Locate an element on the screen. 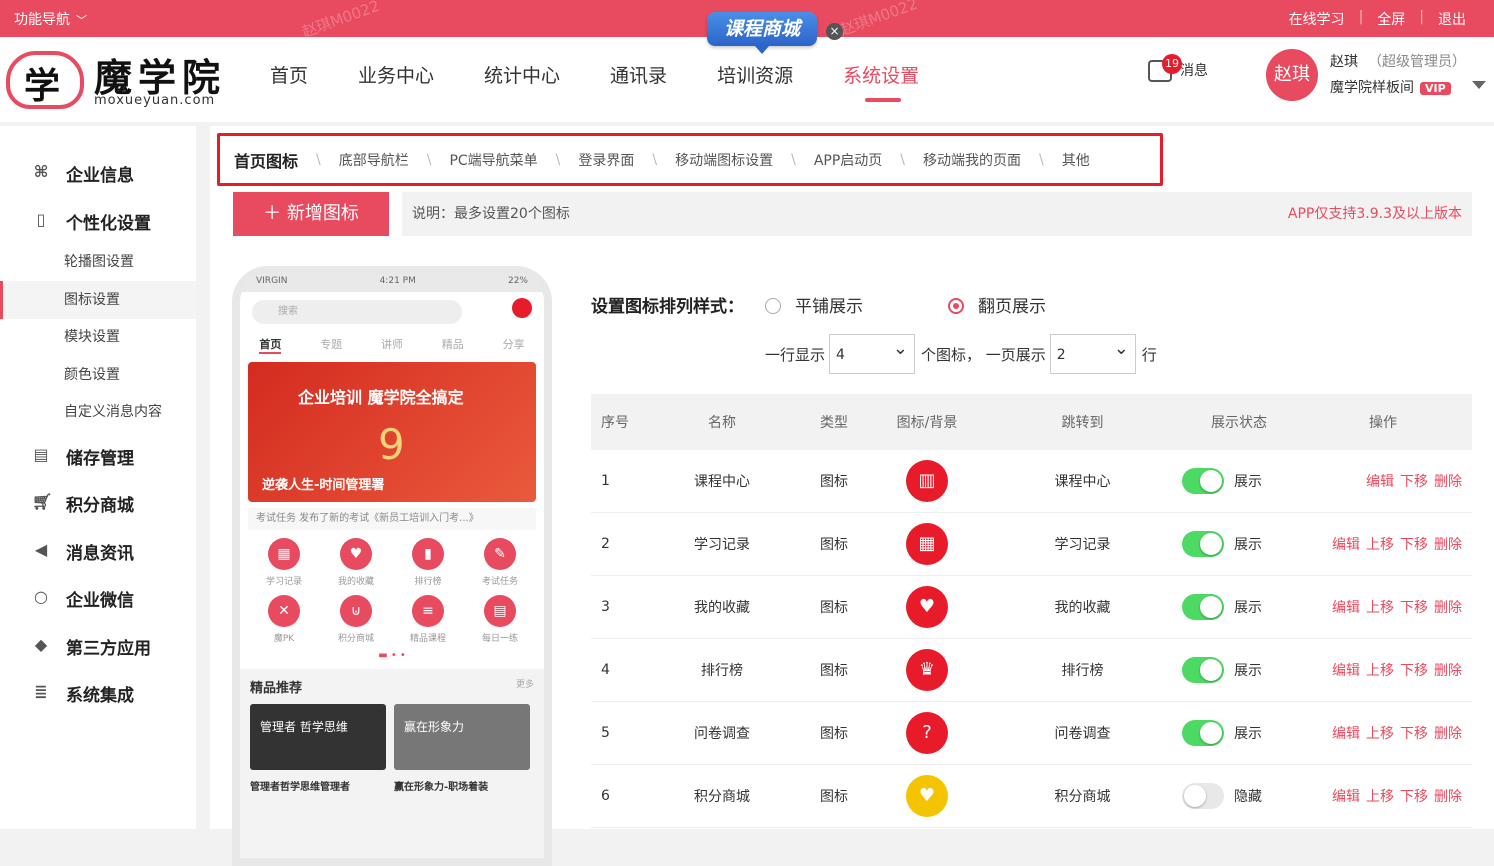 This screenshot has width=1494, height=866. cell-no: 6 is located at coordinates (605, 796).